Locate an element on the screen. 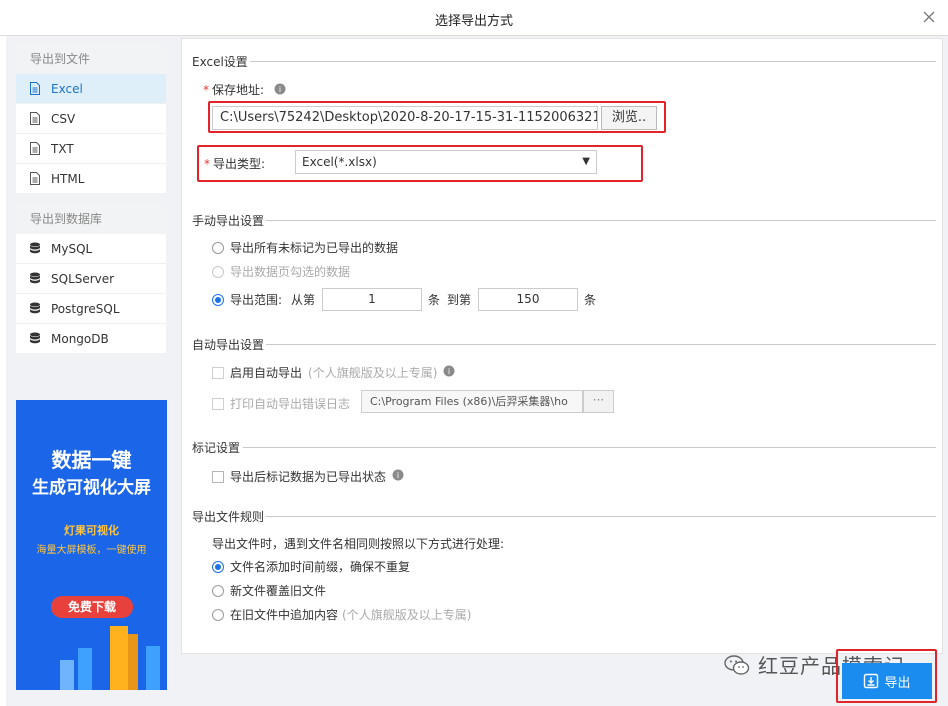 The height and width of the screenshot is (706, 948). radio-append: 在旧文件中追加内容 (个人旗舰版及以上专属) is located at coordinates (341, 614).